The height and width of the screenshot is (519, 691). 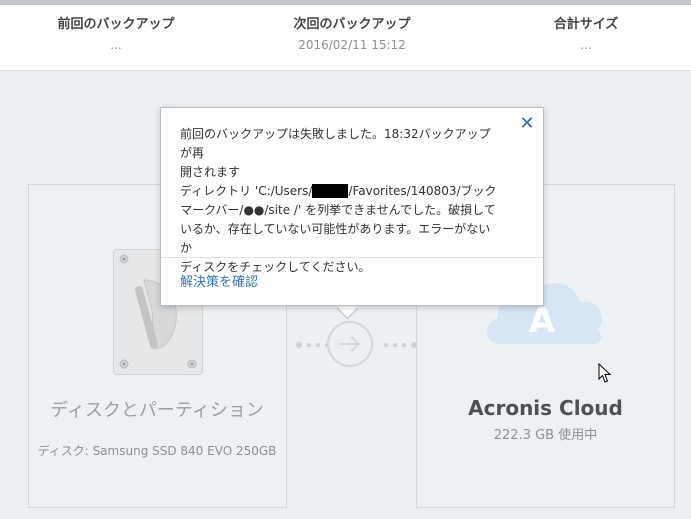 What do you see at coordinates (586, 24) in the screenshot?
I see `total-size-label: 合計サイズ` at bounding box center [586, 24].